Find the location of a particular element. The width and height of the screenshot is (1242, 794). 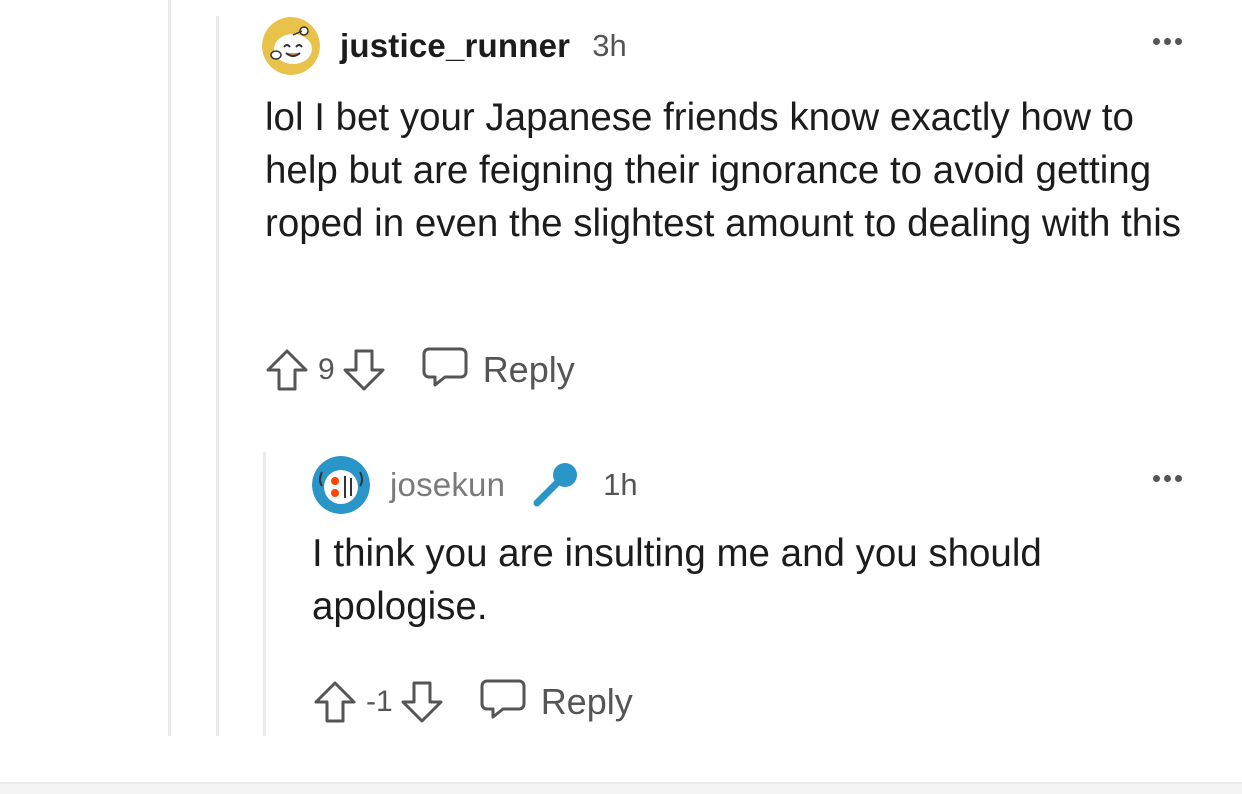

comment-actions: -1 Reply is located at coordinates (472, 701).